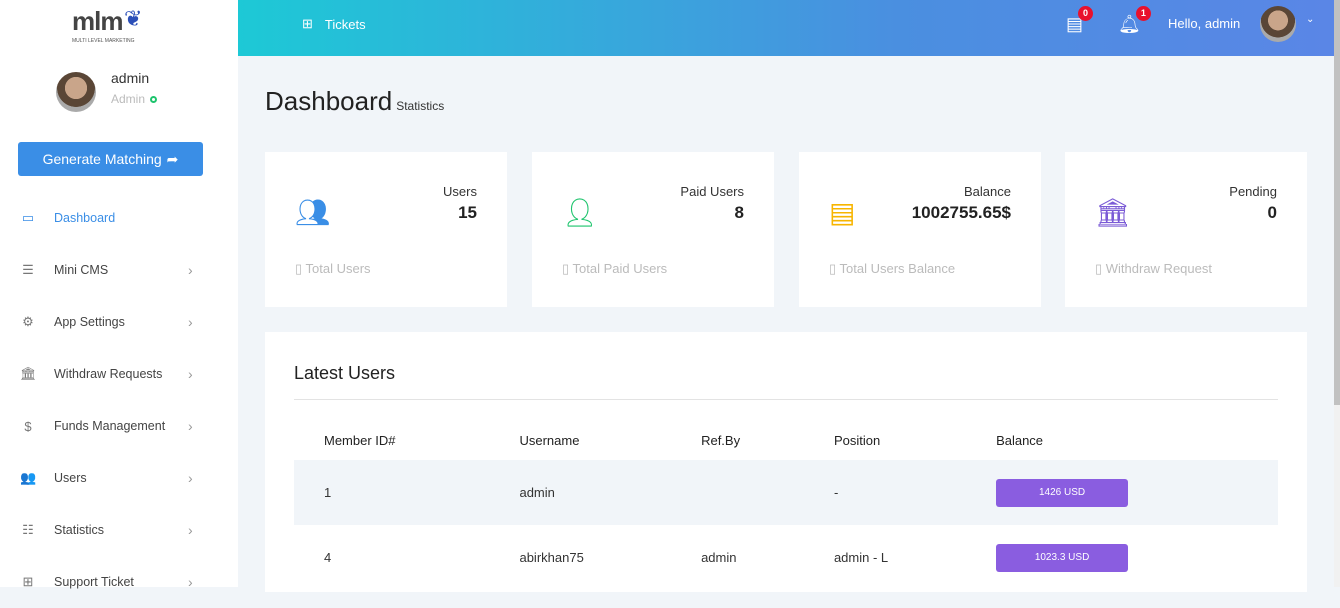 The width and height of the screenshot is (1340, 608). Describe the element at coordinates (1086, 13) in the screenshot. I see `document-badge: 0` at that location.